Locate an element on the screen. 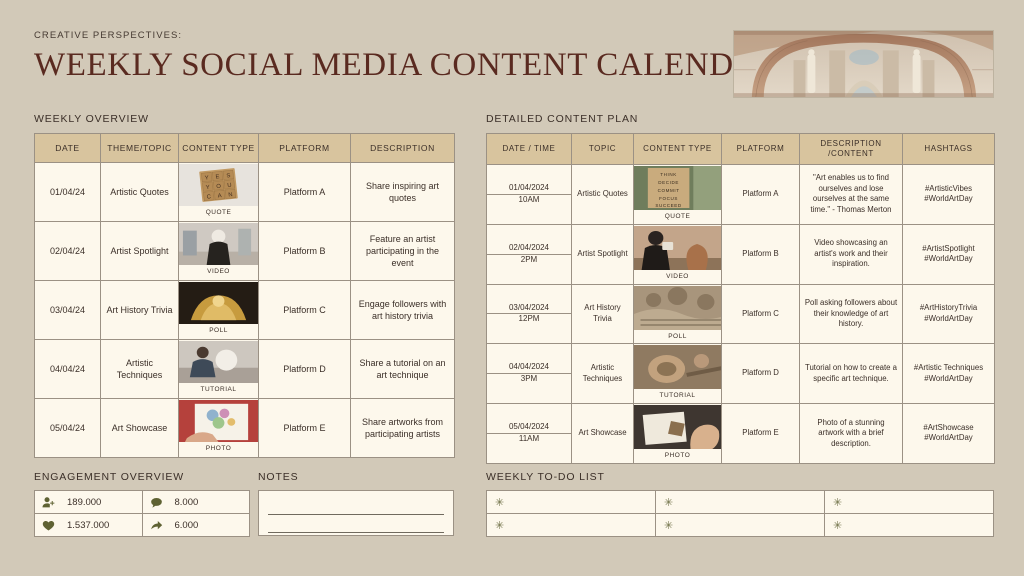 The image size is (1024, 576). page-title: WEEKLY SOCIAL MEDIA CONTENT CALENDAR✳ is located at coordinates (424, 65).